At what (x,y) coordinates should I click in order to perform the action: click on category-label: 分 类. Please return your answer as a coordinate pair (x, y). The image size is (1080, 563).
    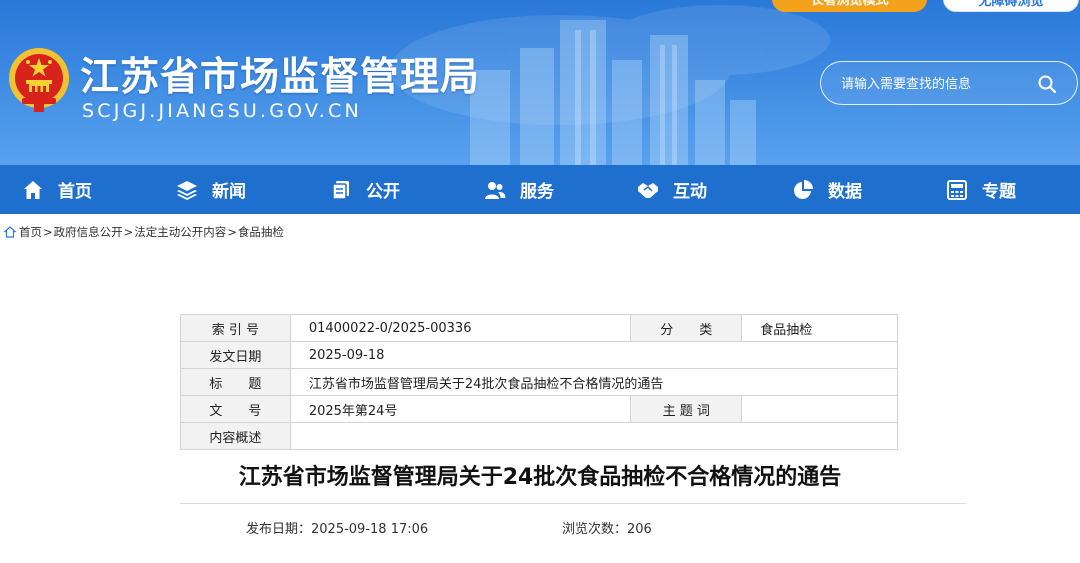
    Looking at the image, I should click on (686, 328).